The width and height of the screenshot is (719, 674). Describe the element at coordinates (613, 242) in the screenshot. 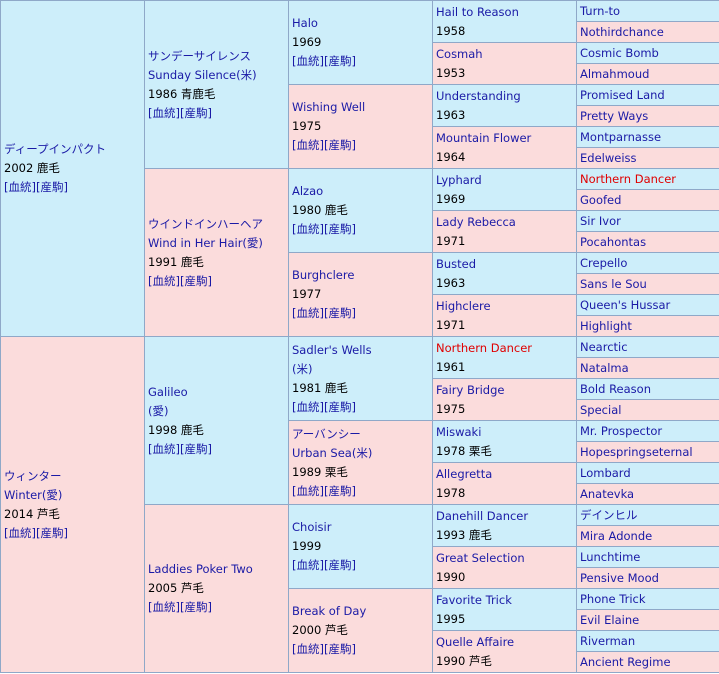

I see `horse-name-link: Pocahontas` at that location.